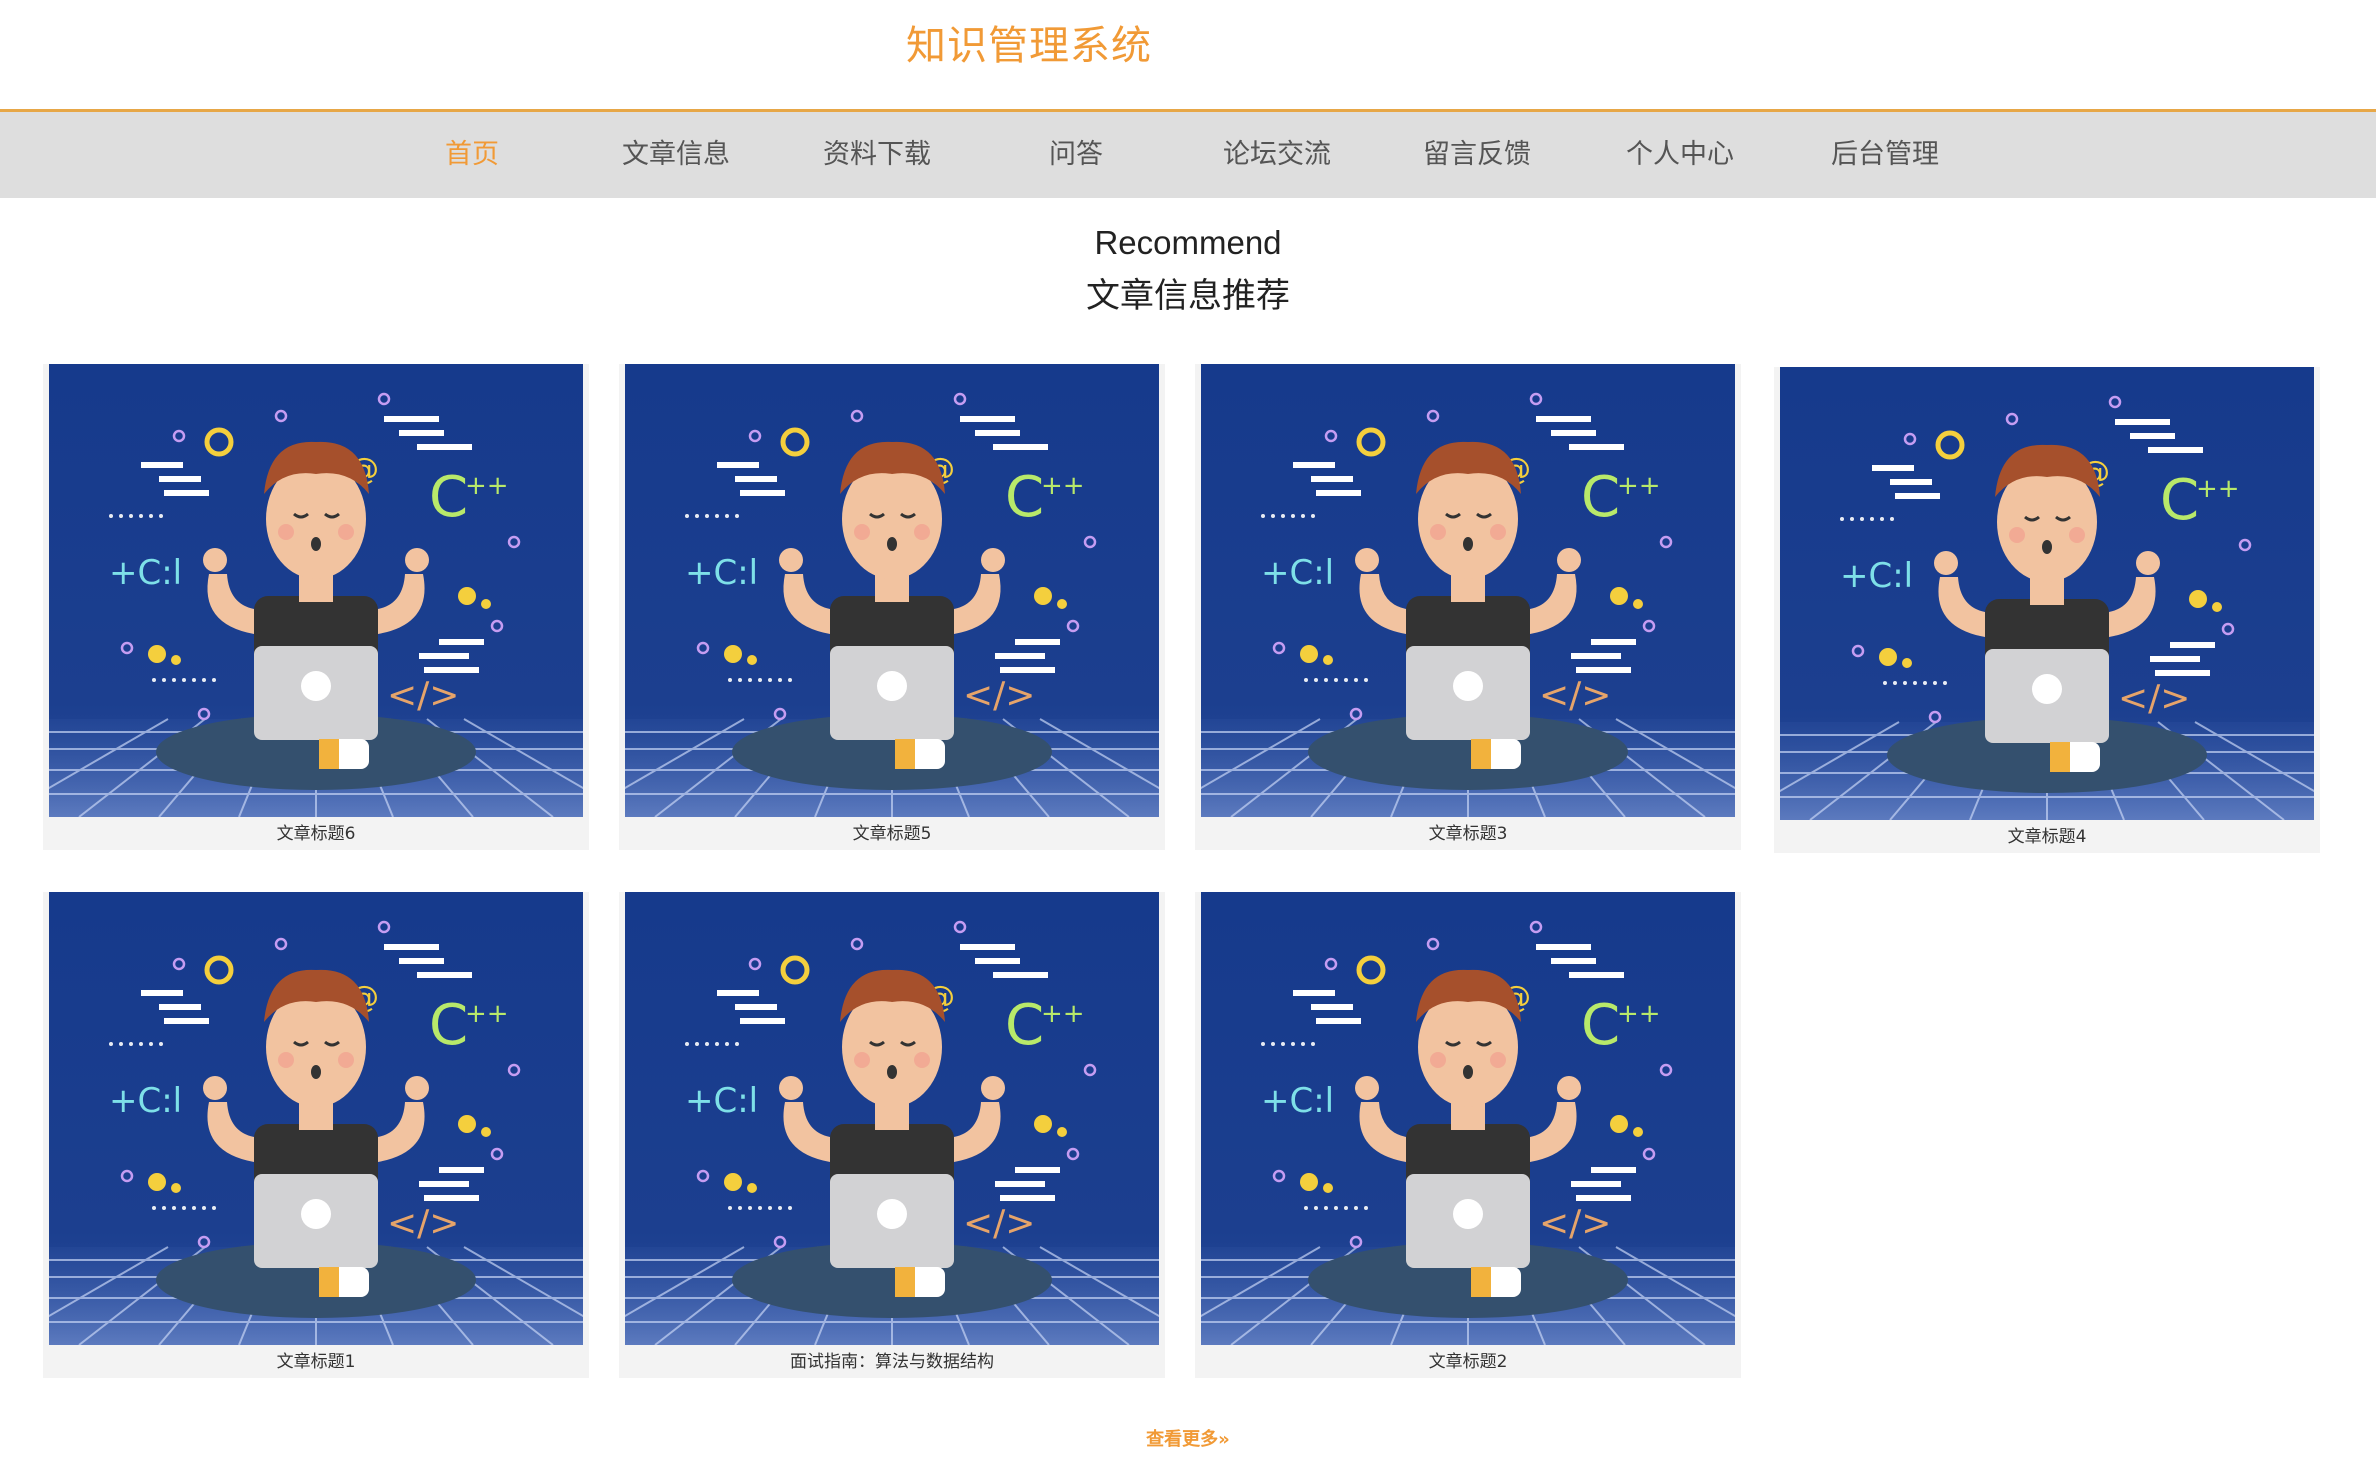  What do you see at coordinates (2047, 837) in the screenshot?
I see `article-card-caption: 文章标题4` at bounding box center [2047, 837].